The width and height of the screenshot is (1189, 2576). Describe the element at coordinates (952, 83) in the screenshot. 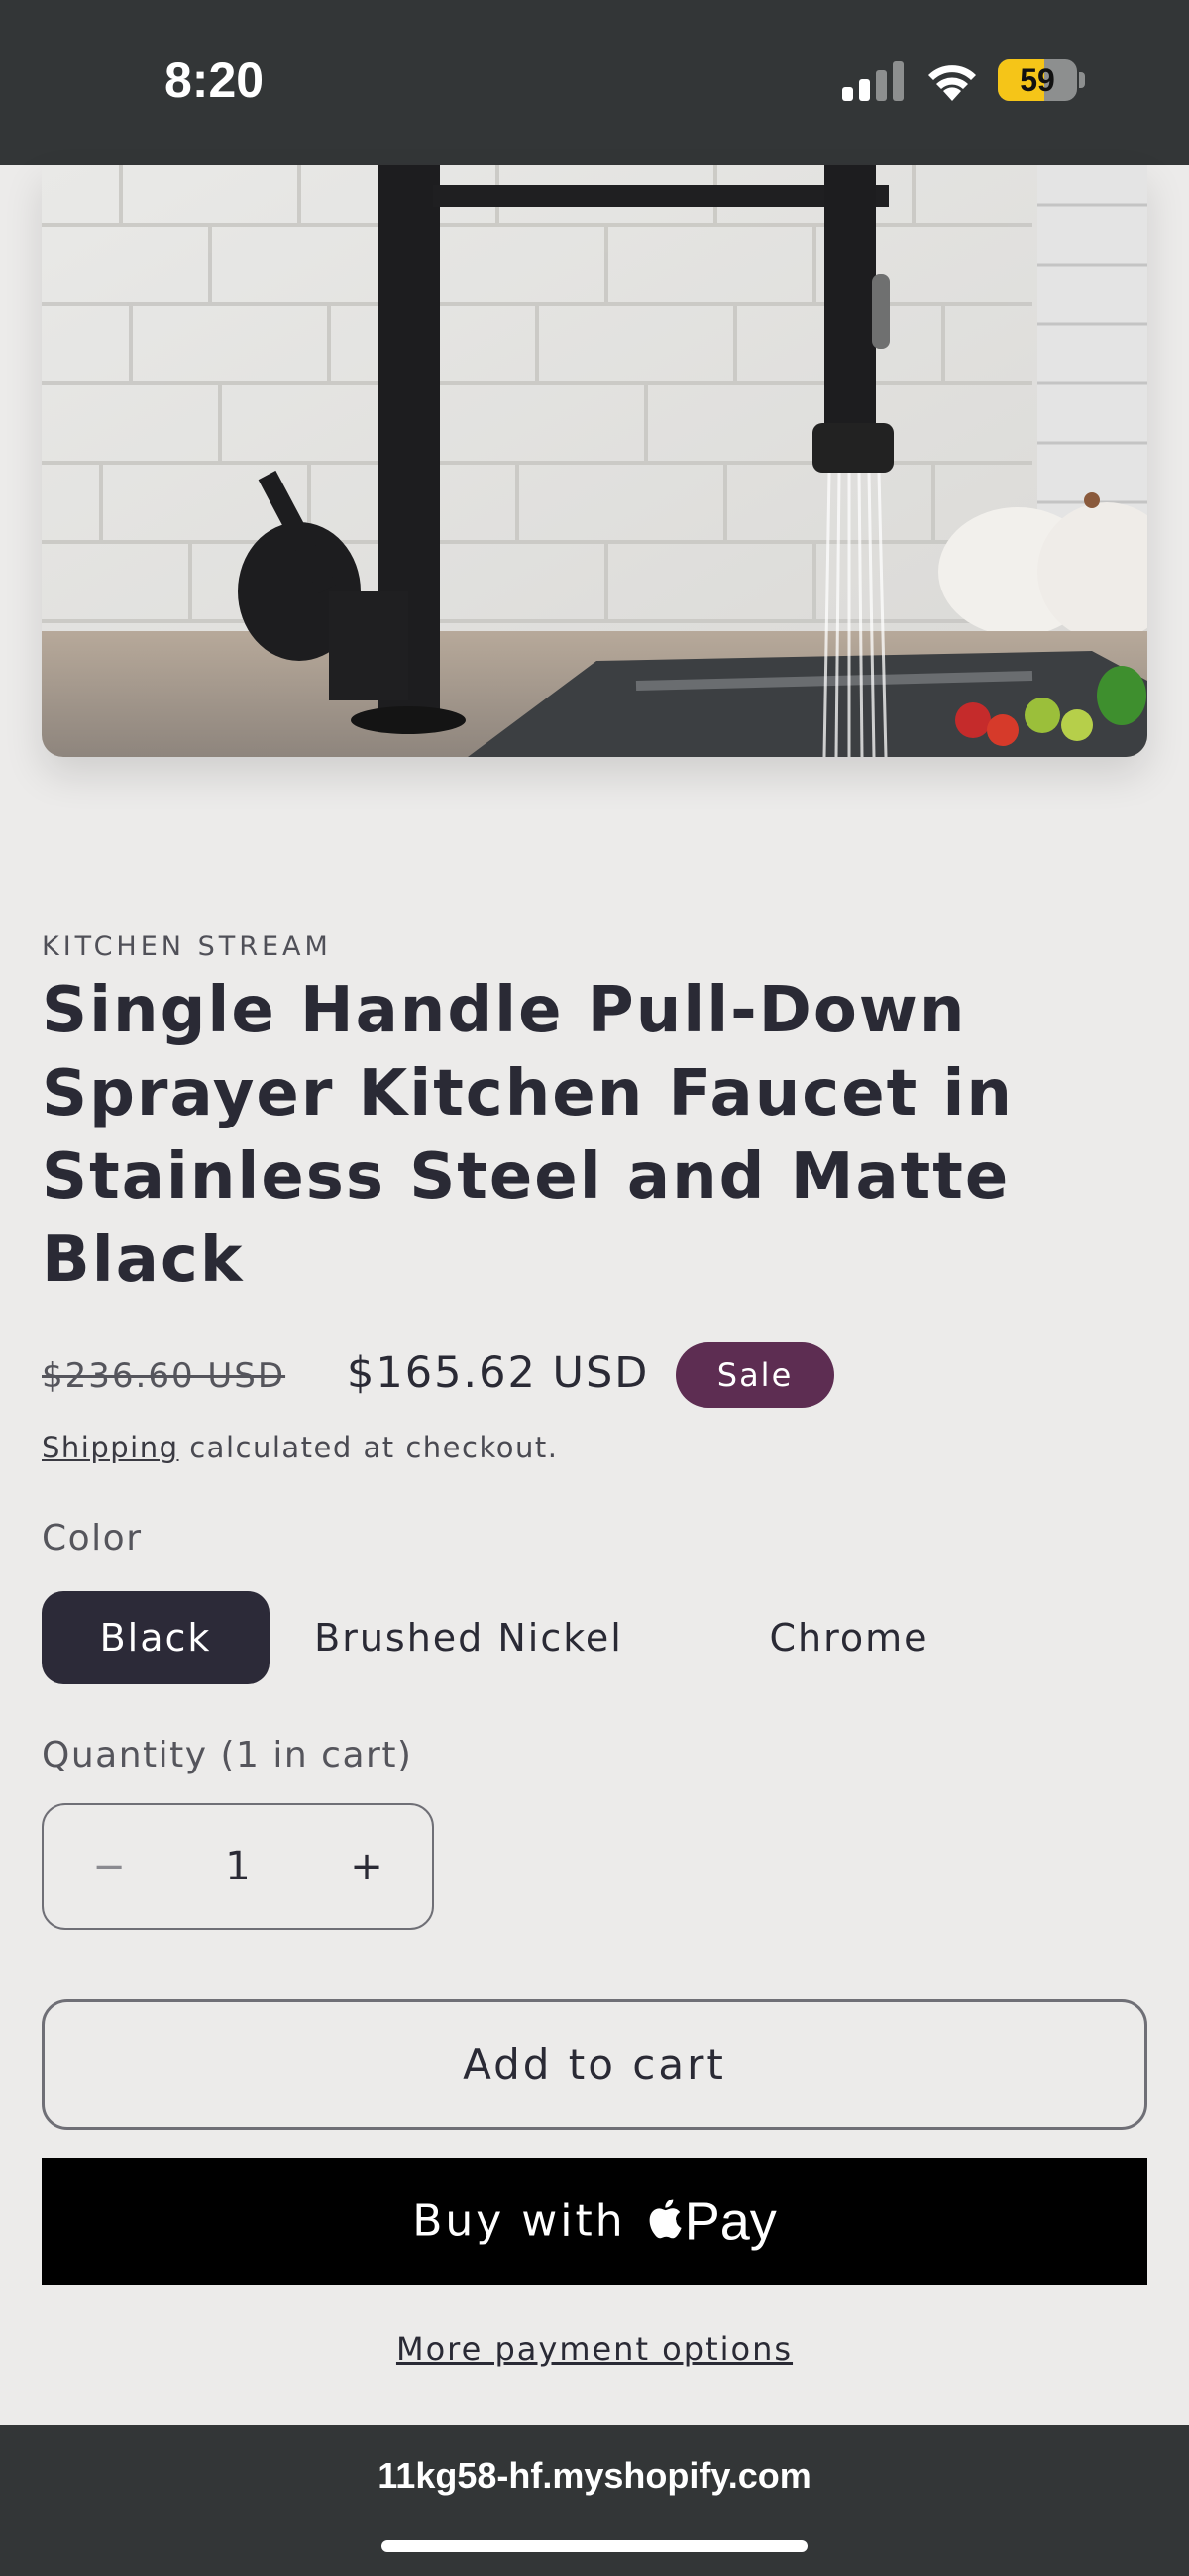

I see `wifi-icon` at that location.